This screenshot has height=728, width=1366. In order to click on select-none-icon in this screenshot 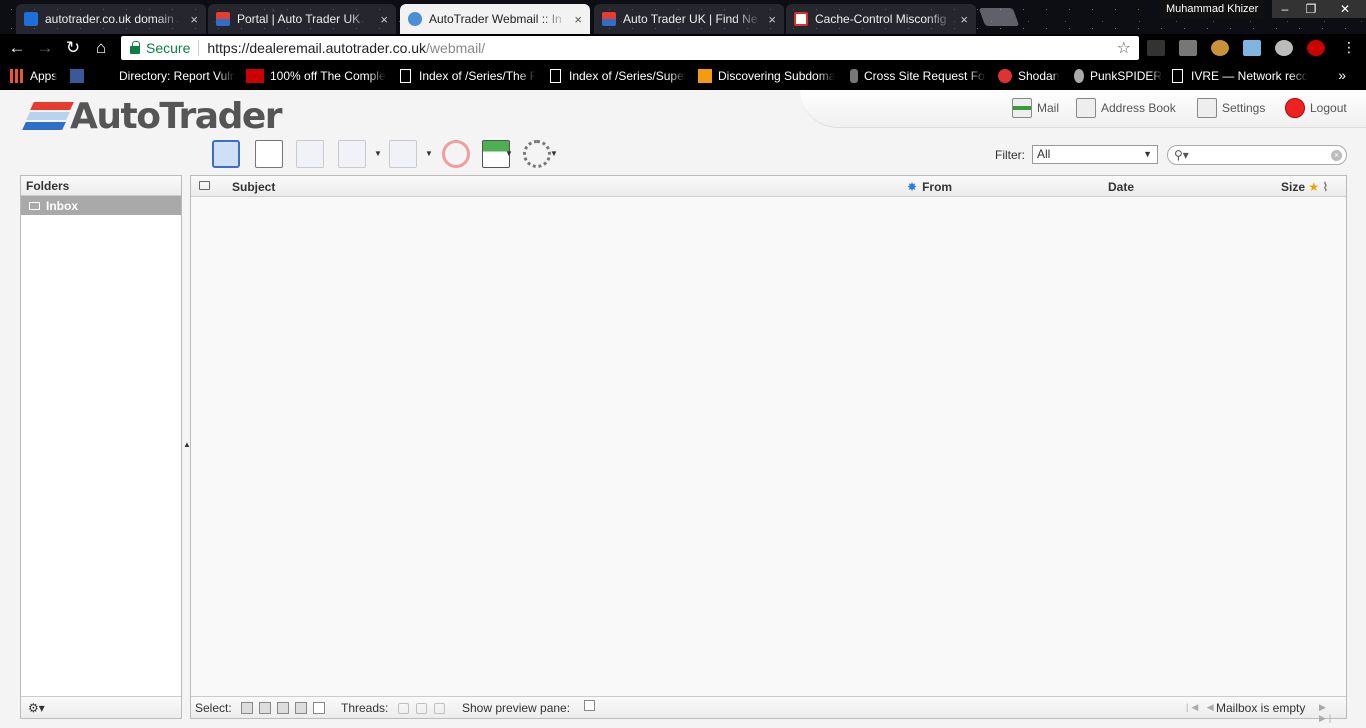, I will do `click(319, 708)`.